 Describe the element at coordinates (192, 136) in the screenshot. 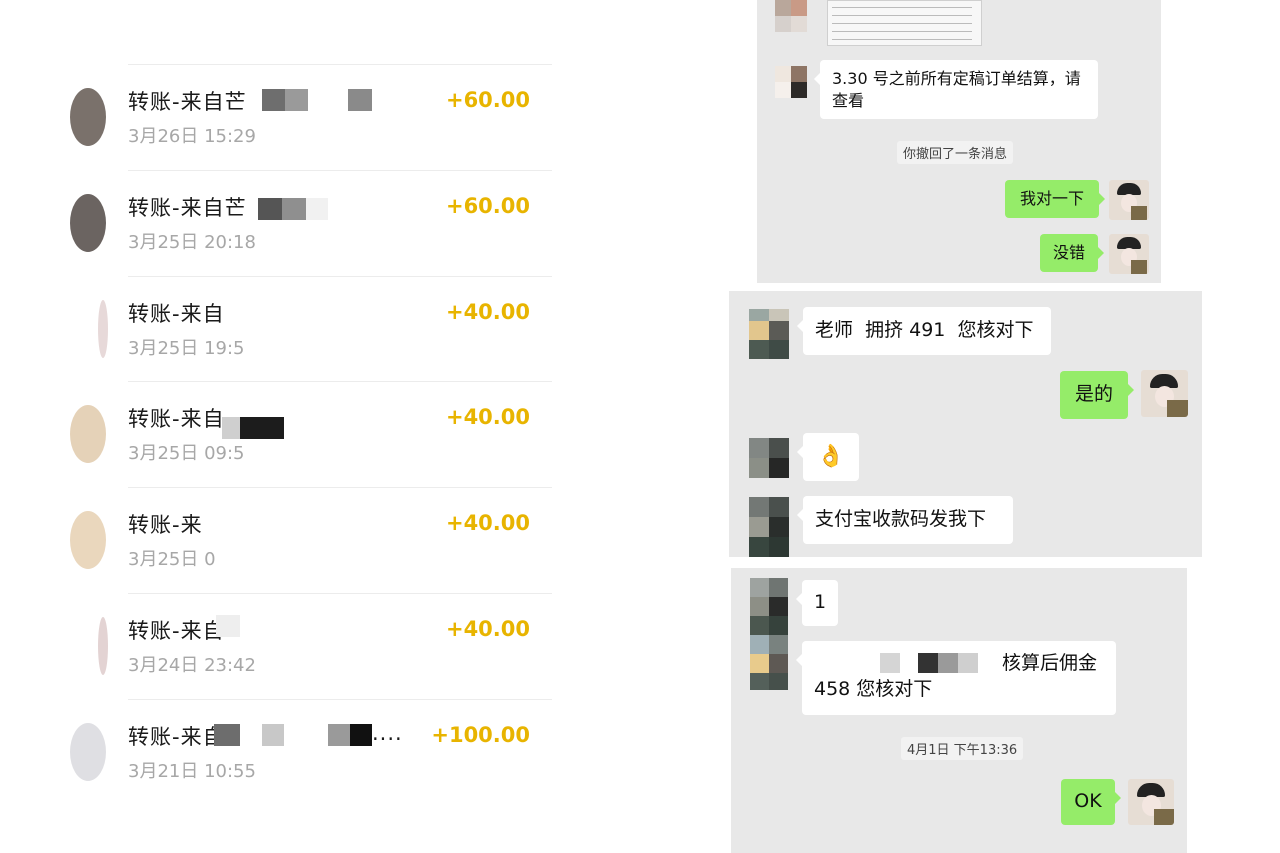

I see `transaction-date: 3月26日 15:29` at that location.